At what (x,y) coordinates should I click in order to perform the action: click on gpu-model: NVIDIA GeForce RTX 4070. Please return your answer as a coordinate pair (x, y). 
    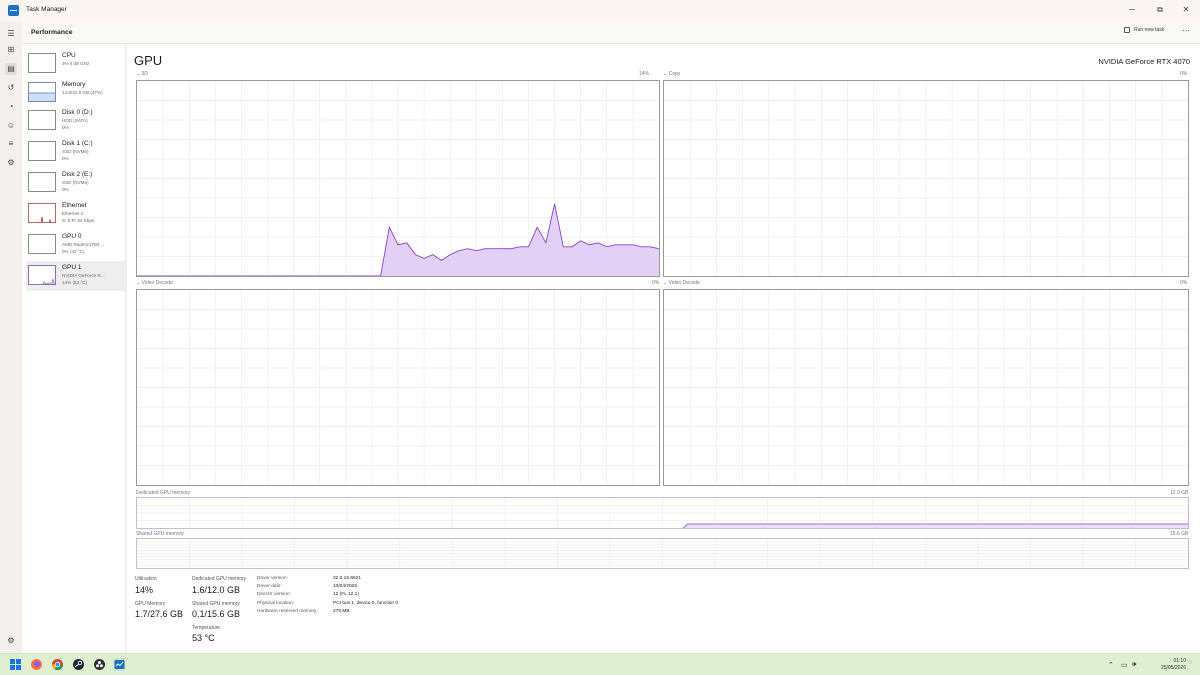
    Looking at the image, I should click on (1144, 61).